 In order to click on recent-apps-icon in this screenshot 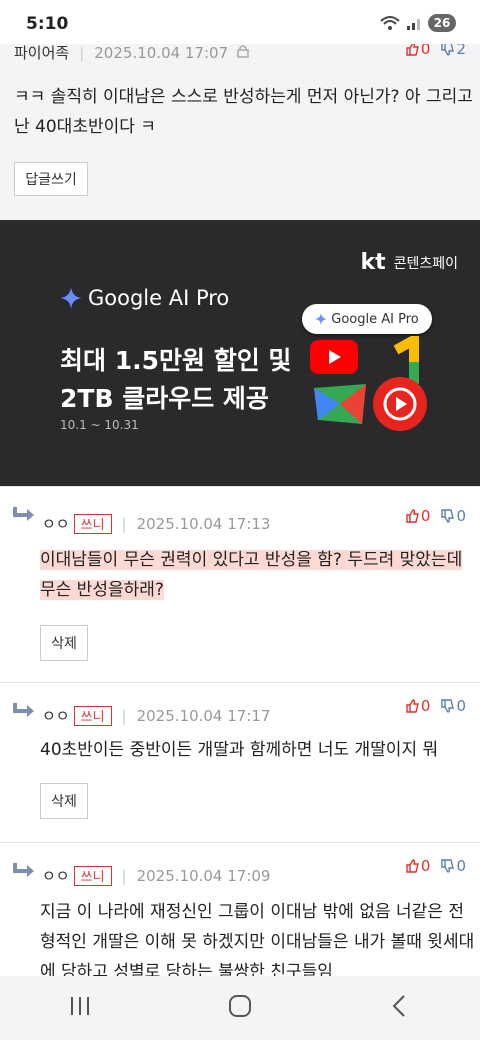, I will do `click(80, 1006)`.